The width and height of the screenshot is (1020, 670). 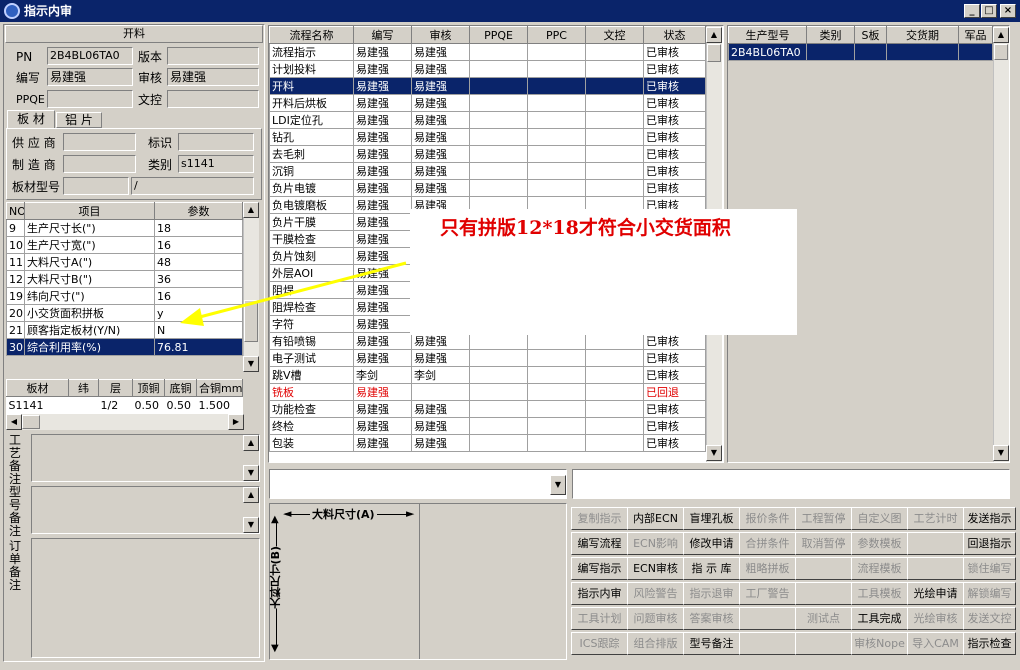 I want to click on material-header-4: 底铜, so click(x=180, y=388).